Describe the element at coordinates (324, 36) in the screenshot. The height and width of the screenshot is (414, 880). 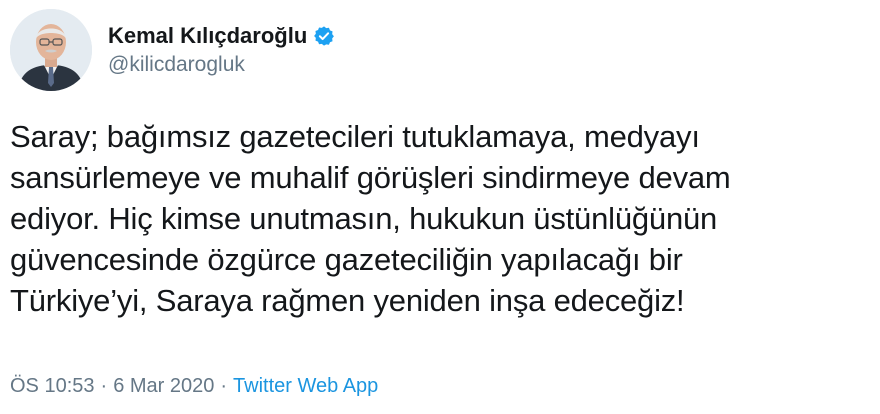
I see `verified-badge-icon` at that location.